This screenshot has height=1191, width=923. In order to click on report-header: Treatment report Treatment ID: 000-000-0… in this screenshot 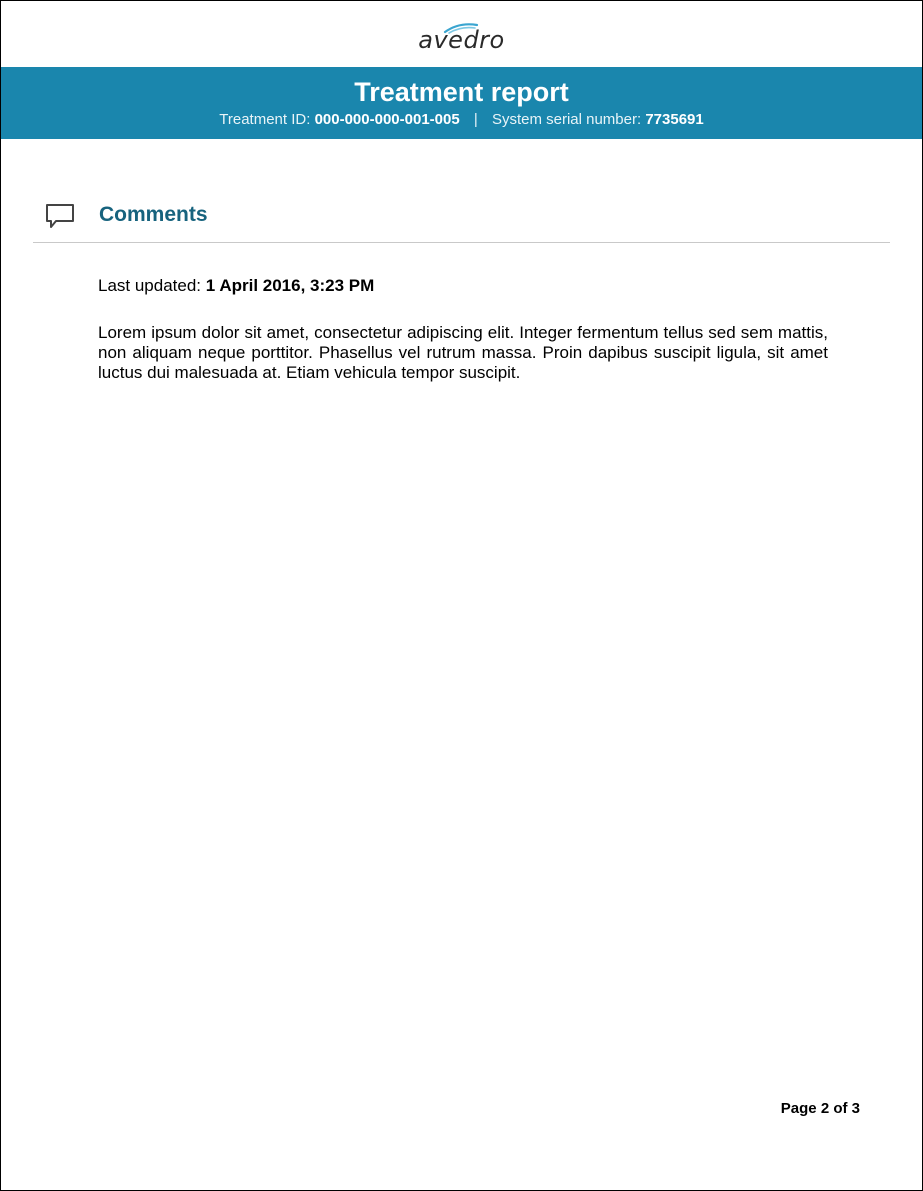, I will do `click(461, 103)`.